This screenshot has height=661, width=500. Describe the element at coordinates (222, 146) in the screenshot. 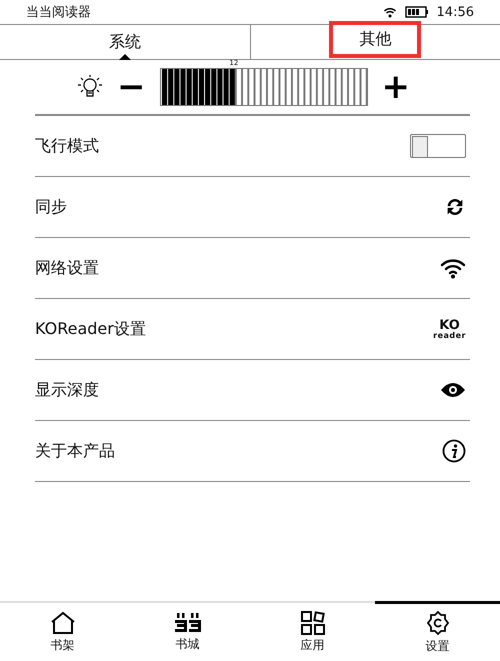

I see `setting-label: 飞行模式` at that location.